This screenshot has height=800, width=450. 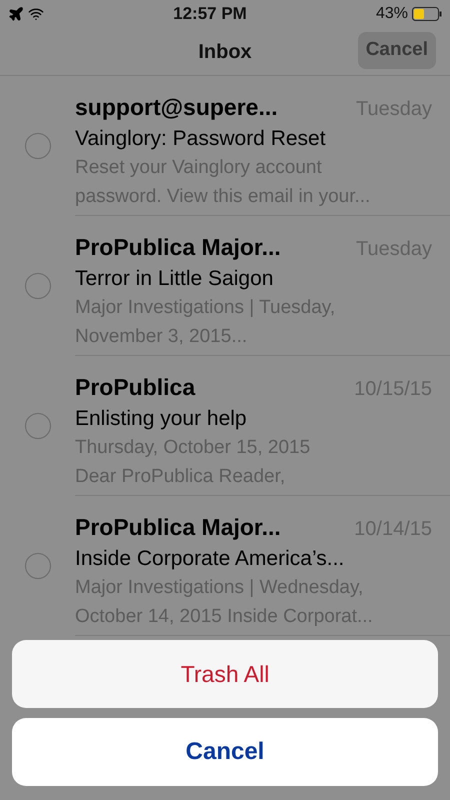 I want to click on email-subject: Terror in Little Saigon, so click(x=174, y=279).